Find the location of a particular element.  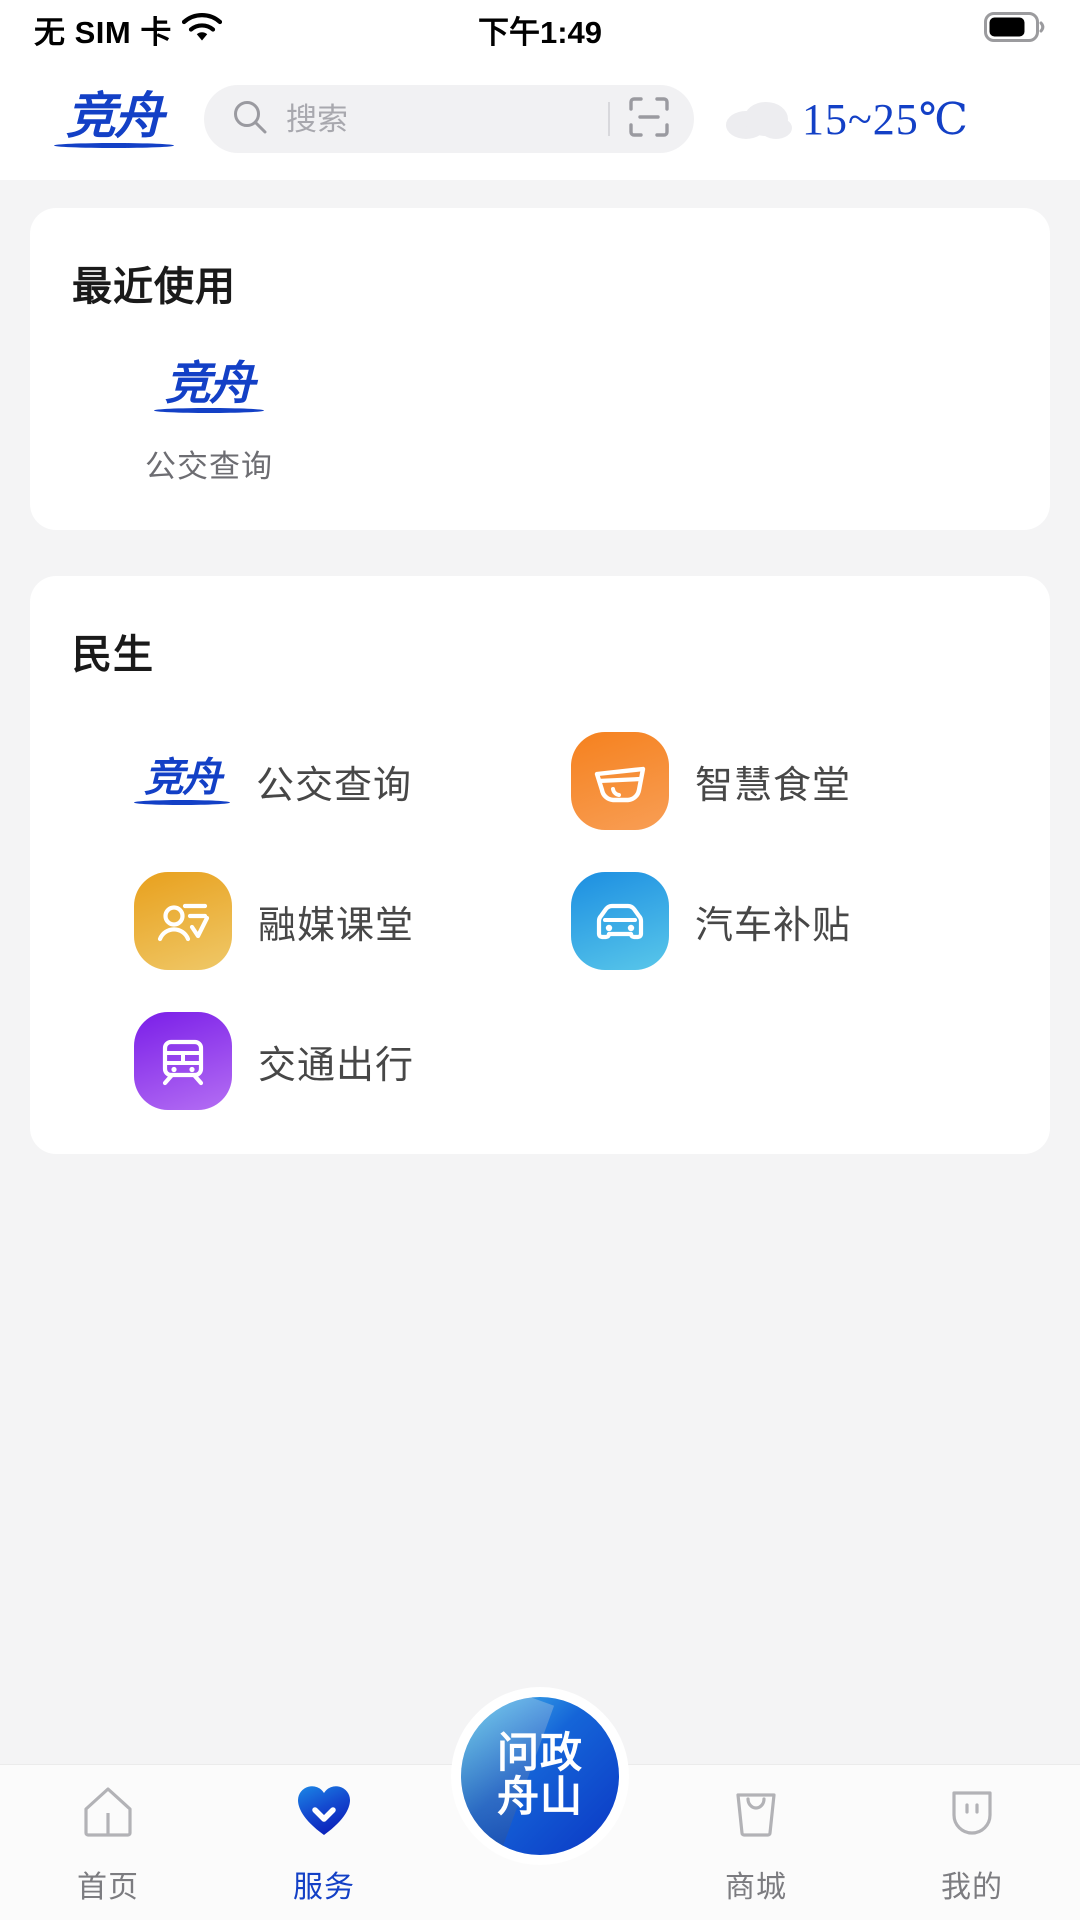

tab-home: 首页 is located at coordinates (108, 1842).